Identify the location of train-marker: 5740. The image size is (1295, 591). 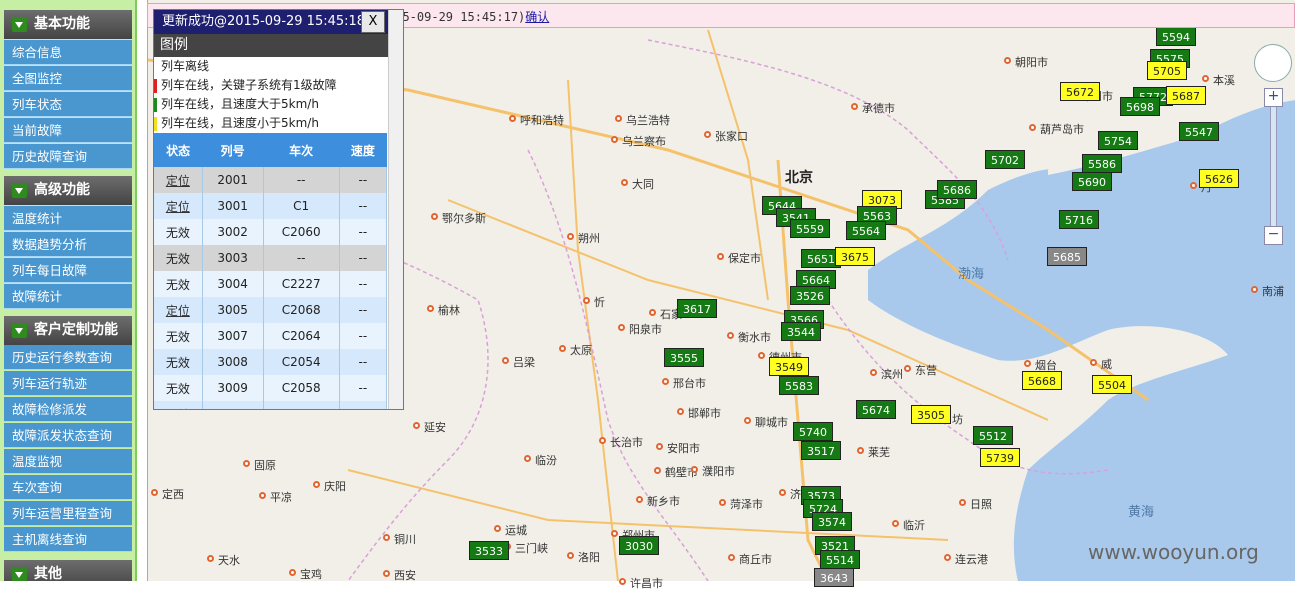
(813, 431).